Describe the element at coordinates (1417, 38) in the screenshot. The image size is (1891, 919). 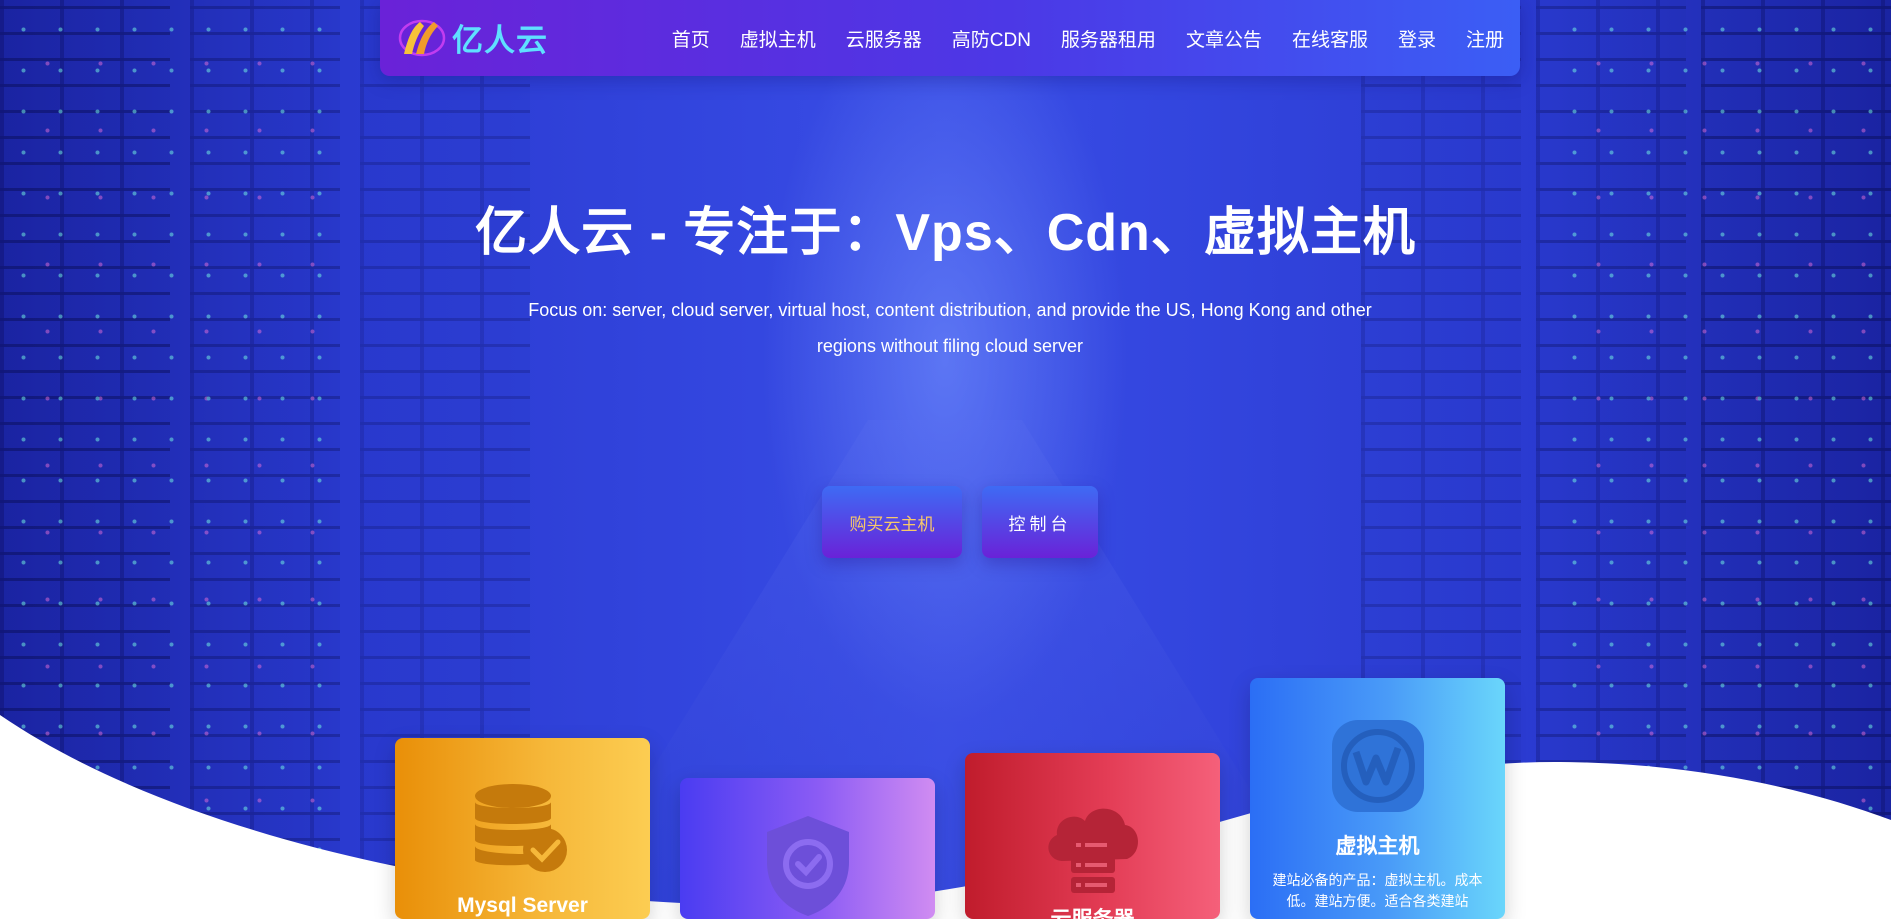
I see `nav-login: 登录` at that location.